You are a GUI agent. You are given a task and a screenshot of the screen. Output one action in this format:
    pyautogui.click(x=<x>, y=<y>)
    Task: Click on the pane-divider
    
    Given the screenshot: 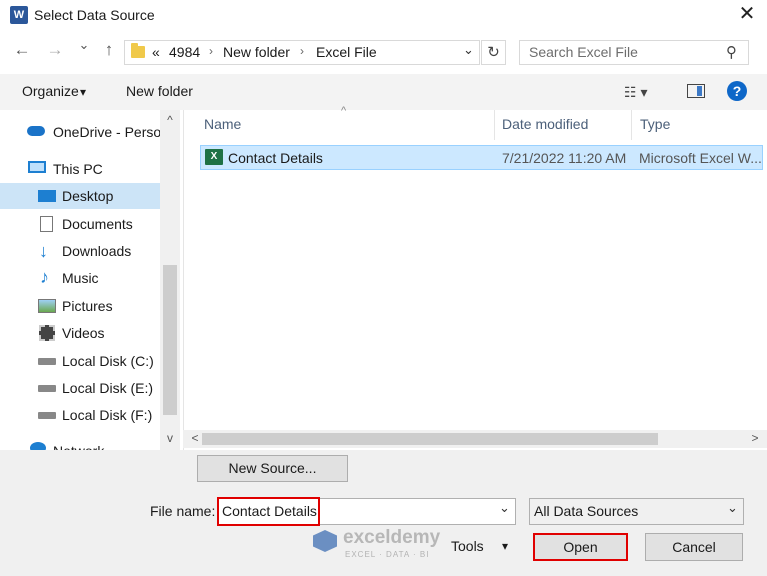 What is the action you would take?
    pyautogui.click(x=183, y=280)
    